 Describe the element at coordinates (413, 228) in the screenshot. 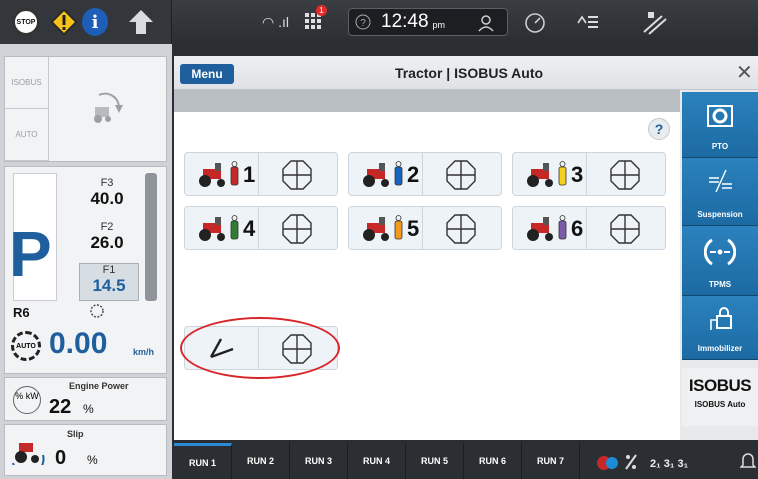

I see `remote-valve-number: 5` at that location.